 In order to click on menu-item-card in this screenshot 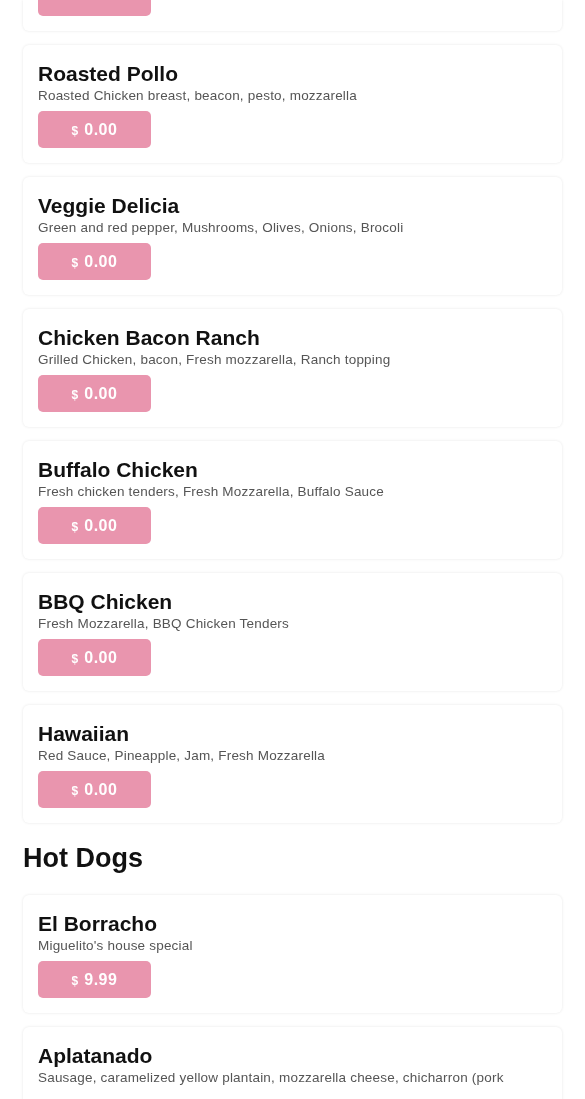, I will do `click(292, 15)`.